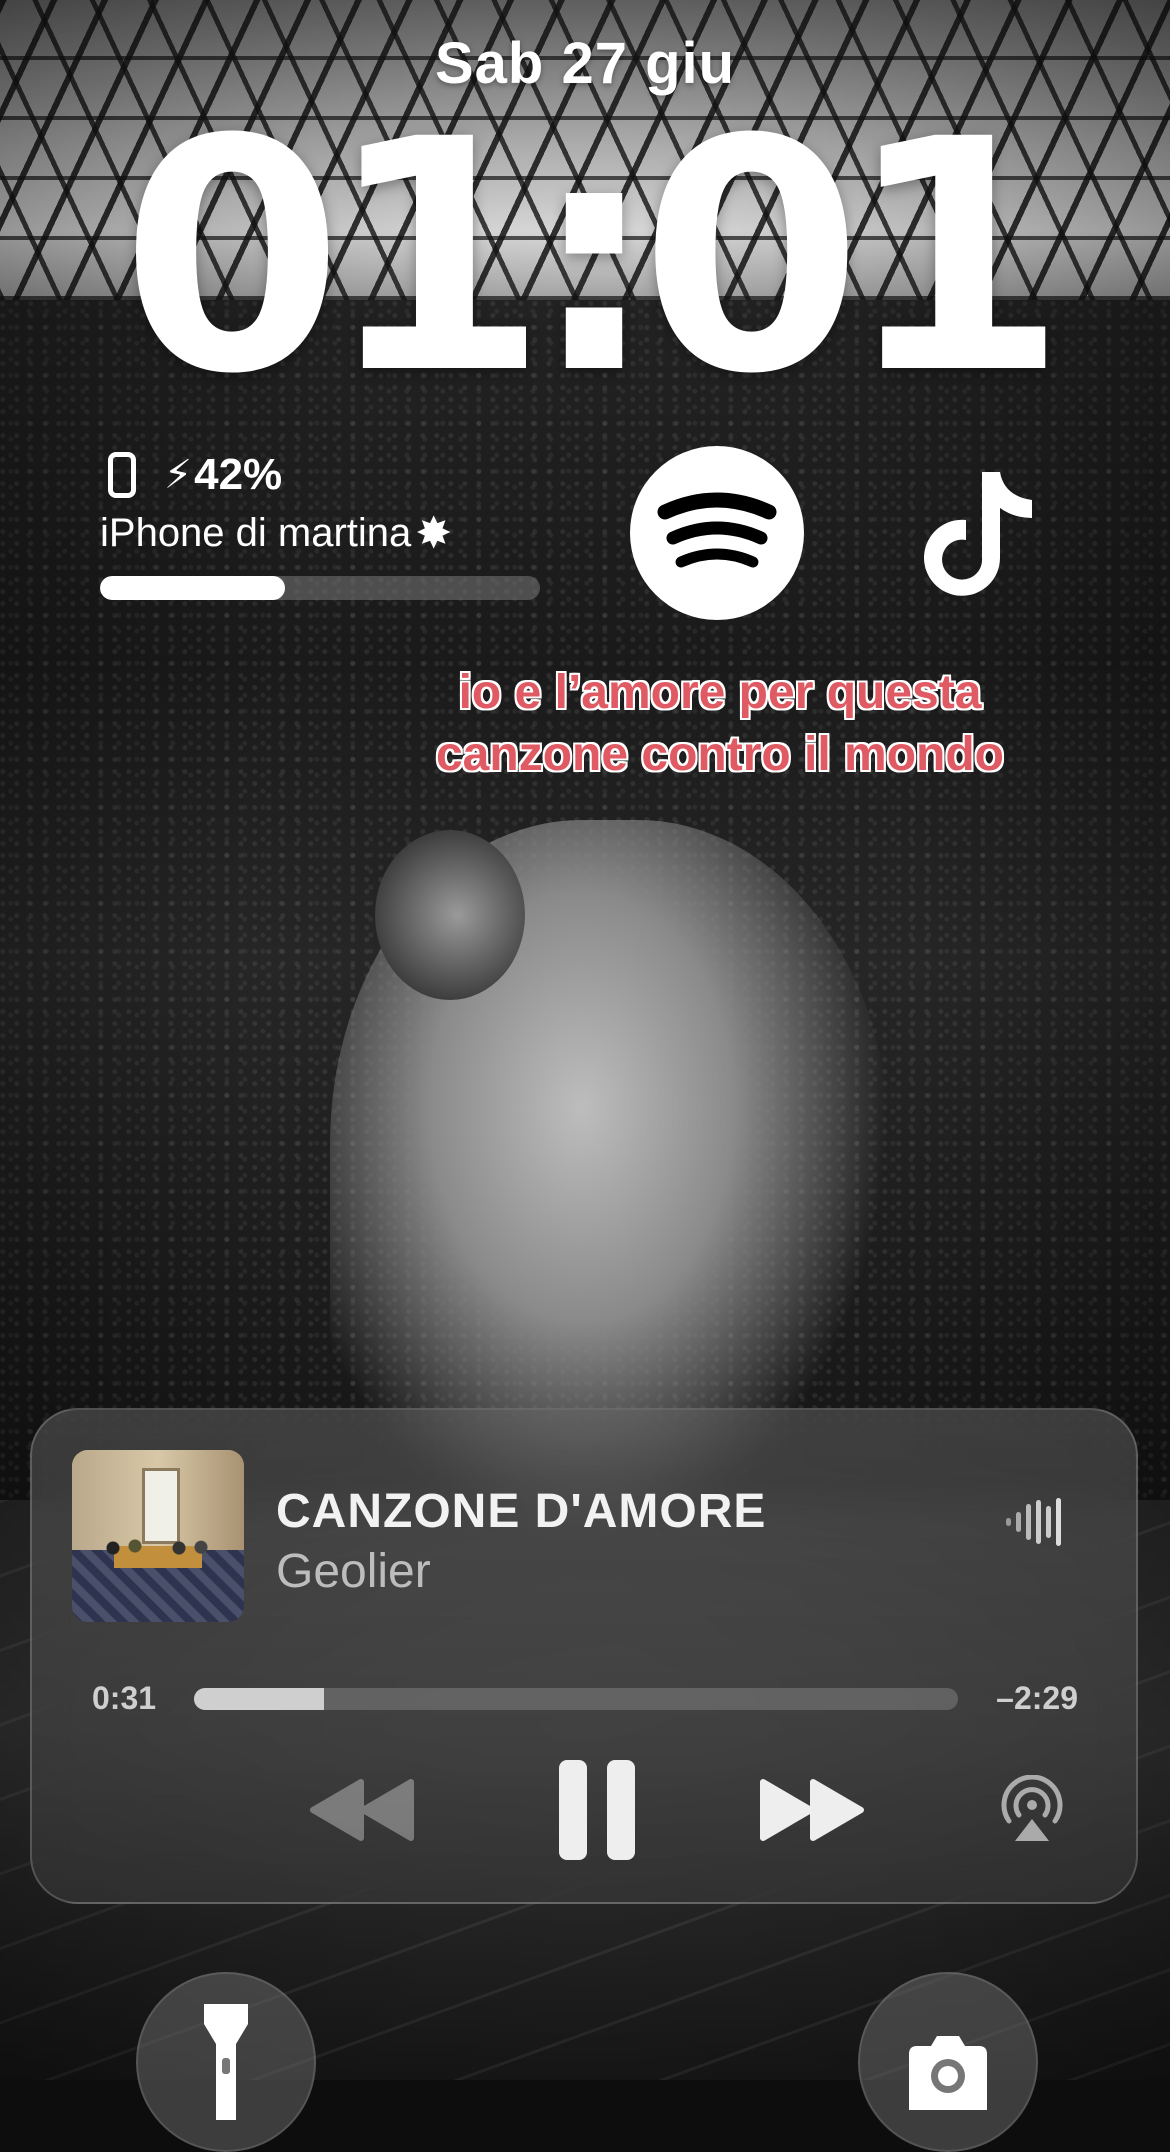 This screenshot has width=1170, height=2152. I want to click on forward-icon, so click(812, 1810).